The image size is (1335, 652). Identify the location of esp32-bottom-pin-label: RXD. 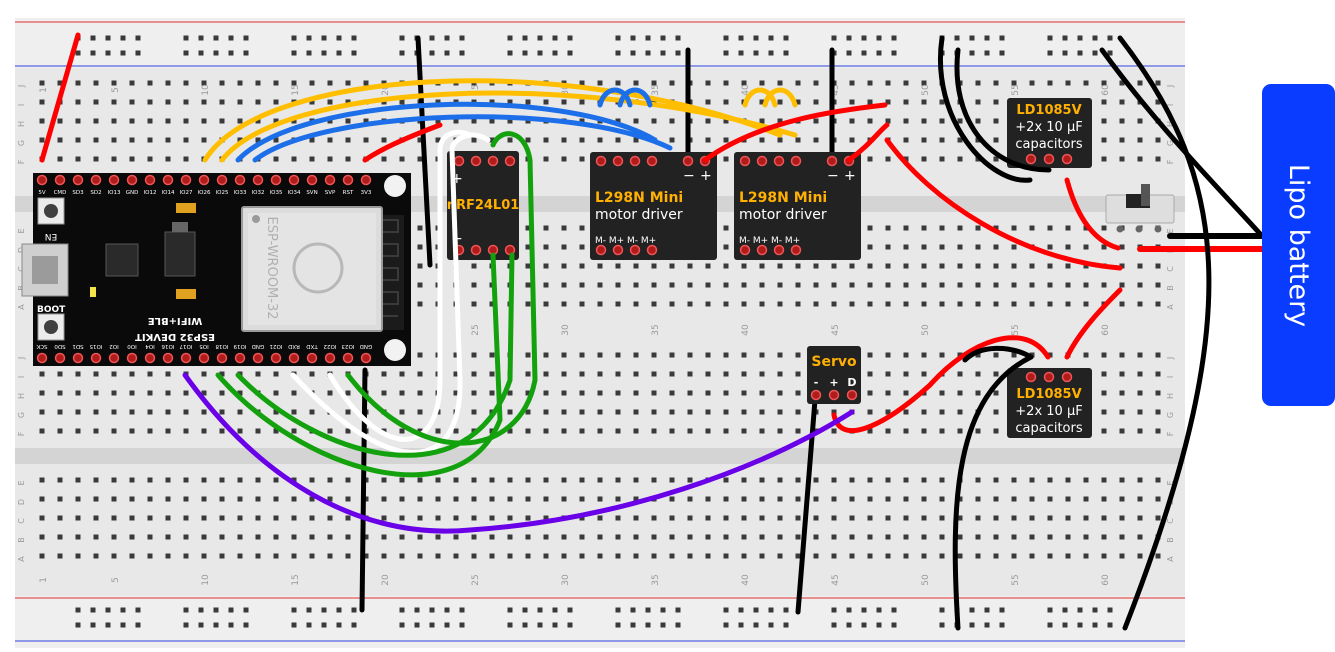
(294, 346).